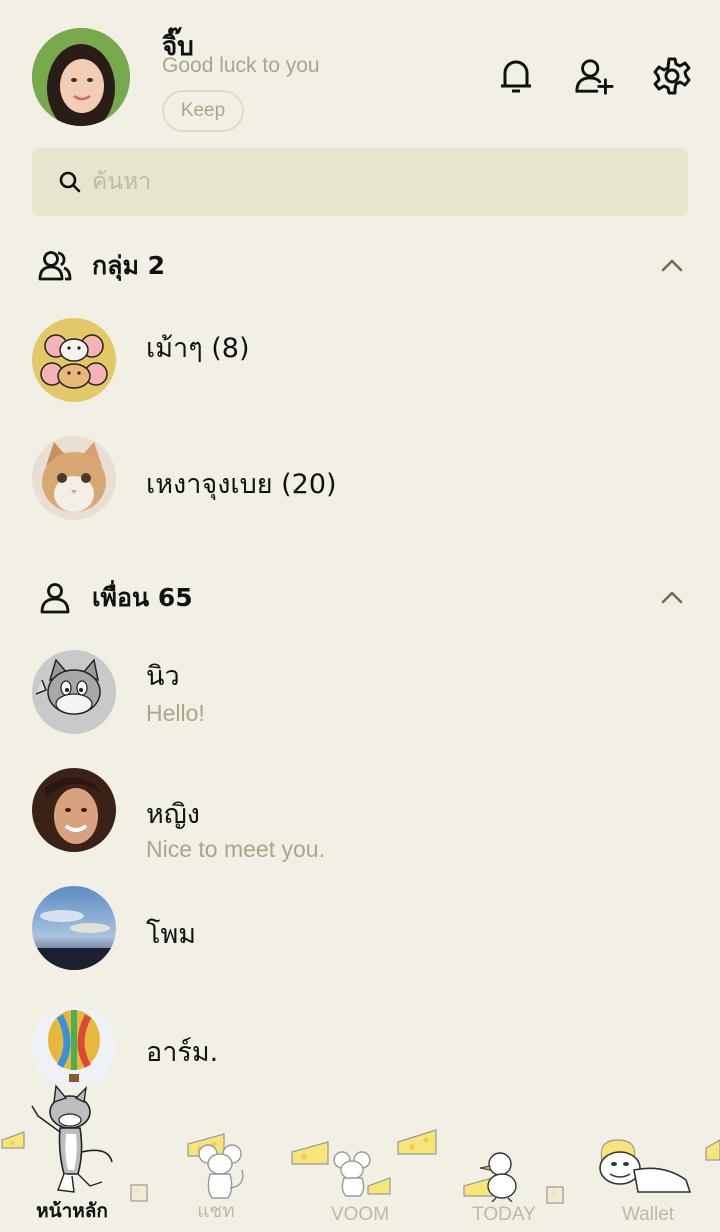 This screenshot has width=720, height=1232. Describe the element at coordinates (182, 1052) in the screenshot. I see `friend-name: อาร์ม.` at that location.